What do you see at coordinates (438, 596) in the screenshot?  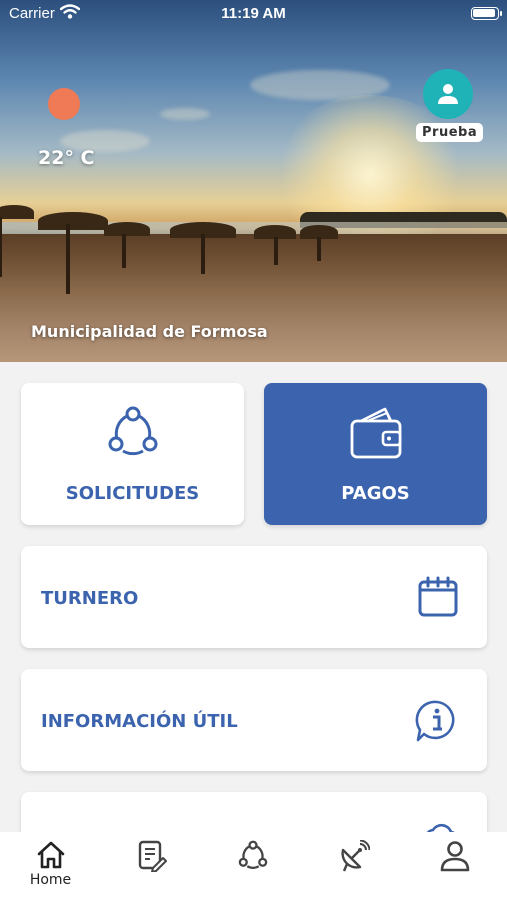 I see `calendar-icon` at bounding box center [438, 596].